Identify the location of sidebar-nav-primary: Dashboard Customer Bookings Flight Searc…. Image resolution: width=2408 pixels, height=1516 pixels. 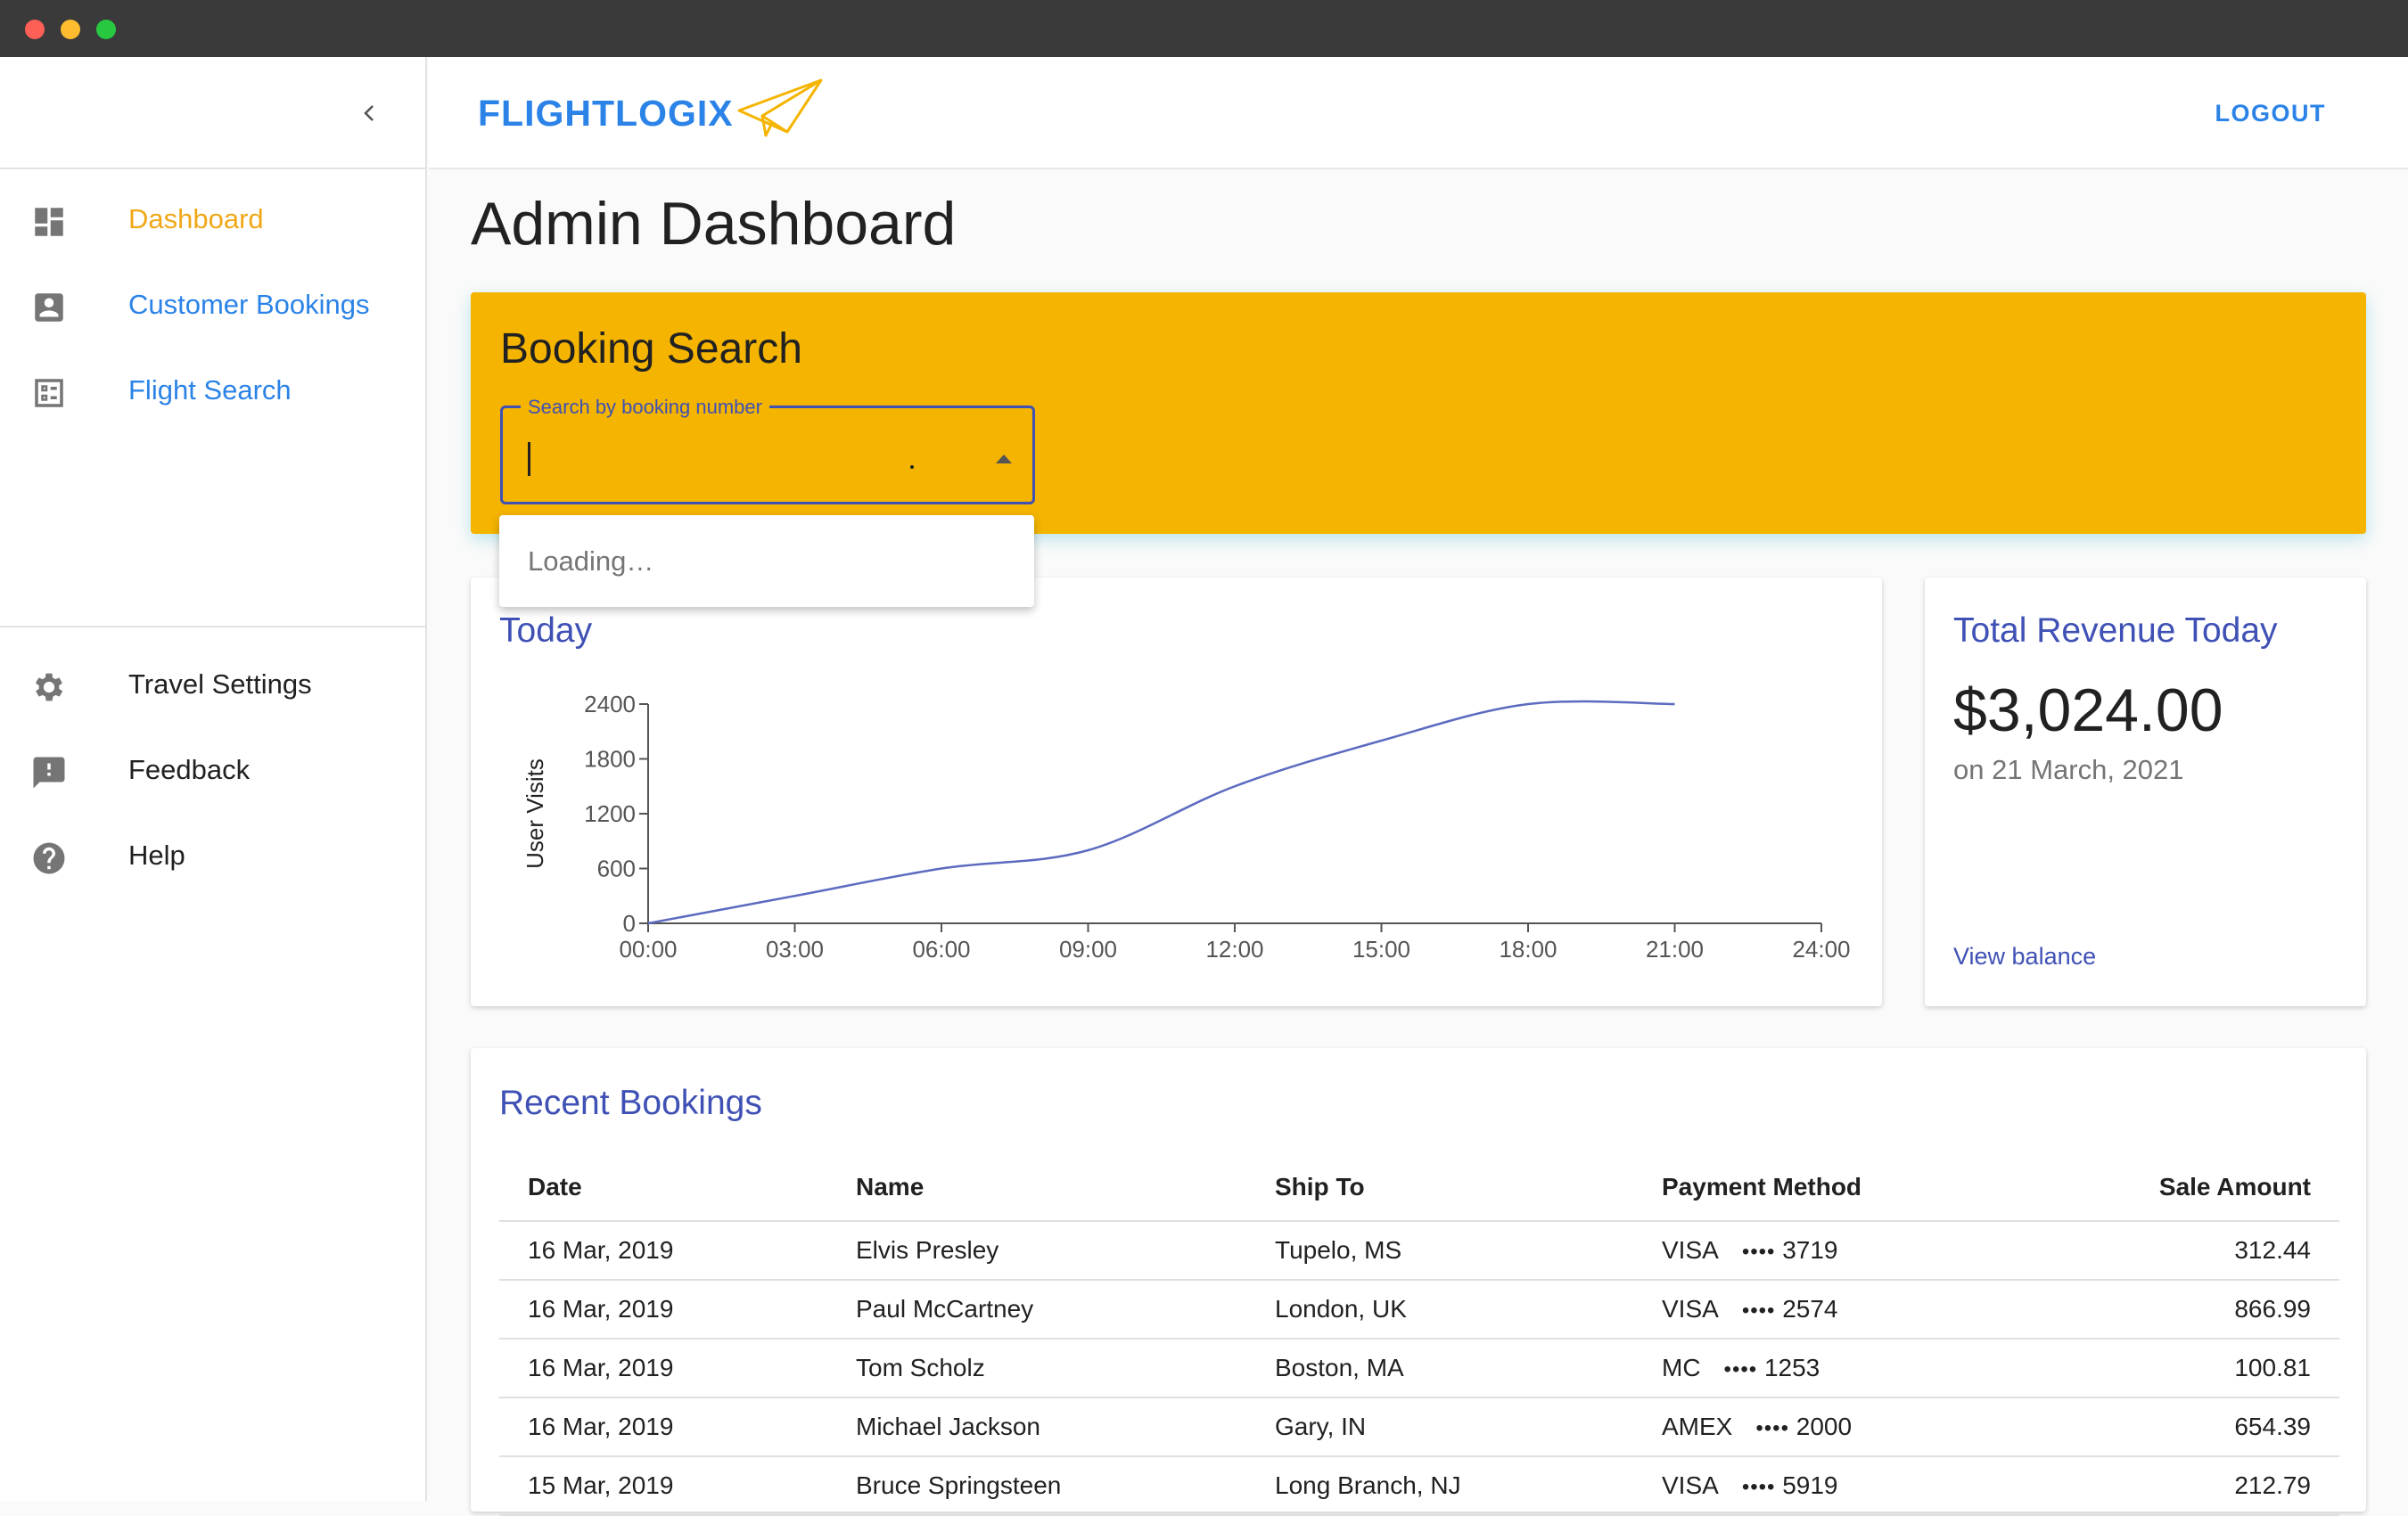
(213, 398).